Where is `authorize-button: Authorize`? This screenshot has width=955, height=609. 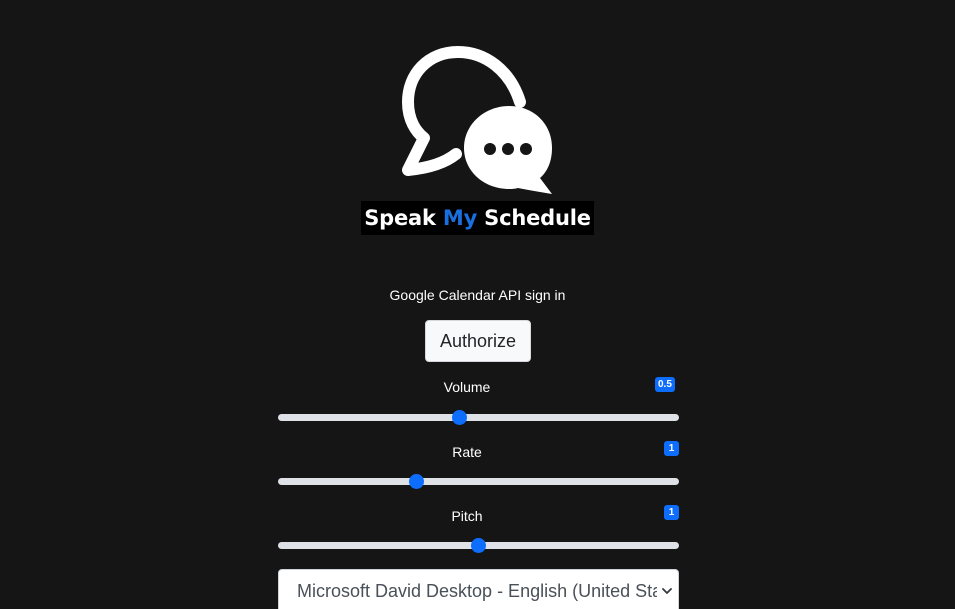 authorize-button: Authorize is located at coordinates (478, 341).